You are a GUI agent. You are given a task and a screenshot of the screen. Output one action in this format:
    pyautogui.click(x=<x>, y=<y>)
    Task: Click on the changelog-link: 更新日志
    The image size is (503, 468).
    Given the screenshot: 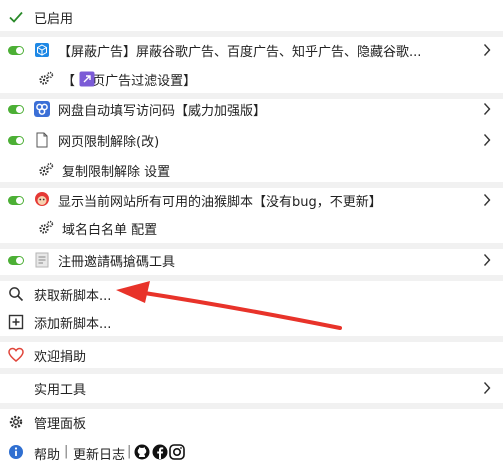 What is the action you would take?
    pyautogui.click(x=99, y=453)
    